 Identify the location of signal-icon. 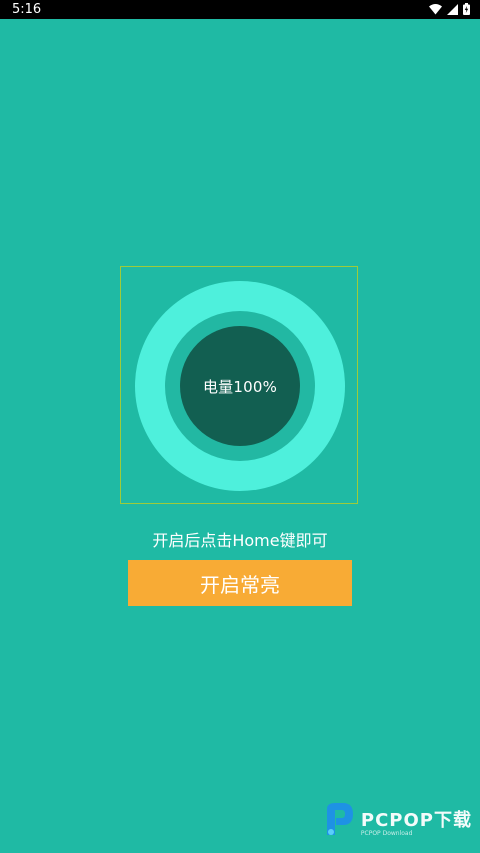
(452, 9).